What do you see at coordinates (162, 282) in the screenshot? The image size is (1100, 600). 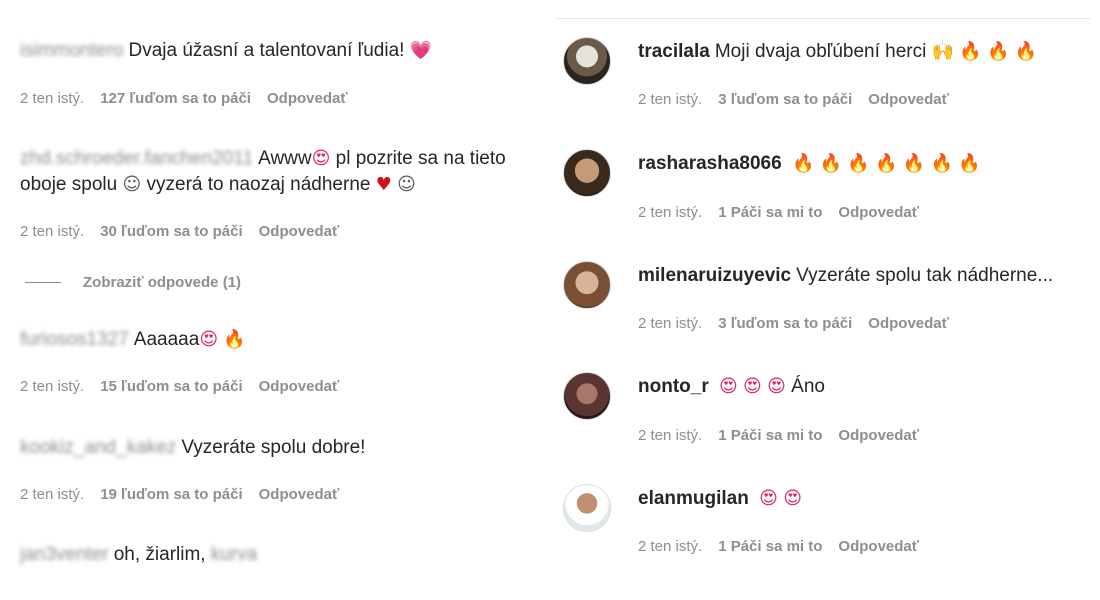 I see `view-replies-label: Zobraziť odpovede (1)` at bounding box center [162, 282].